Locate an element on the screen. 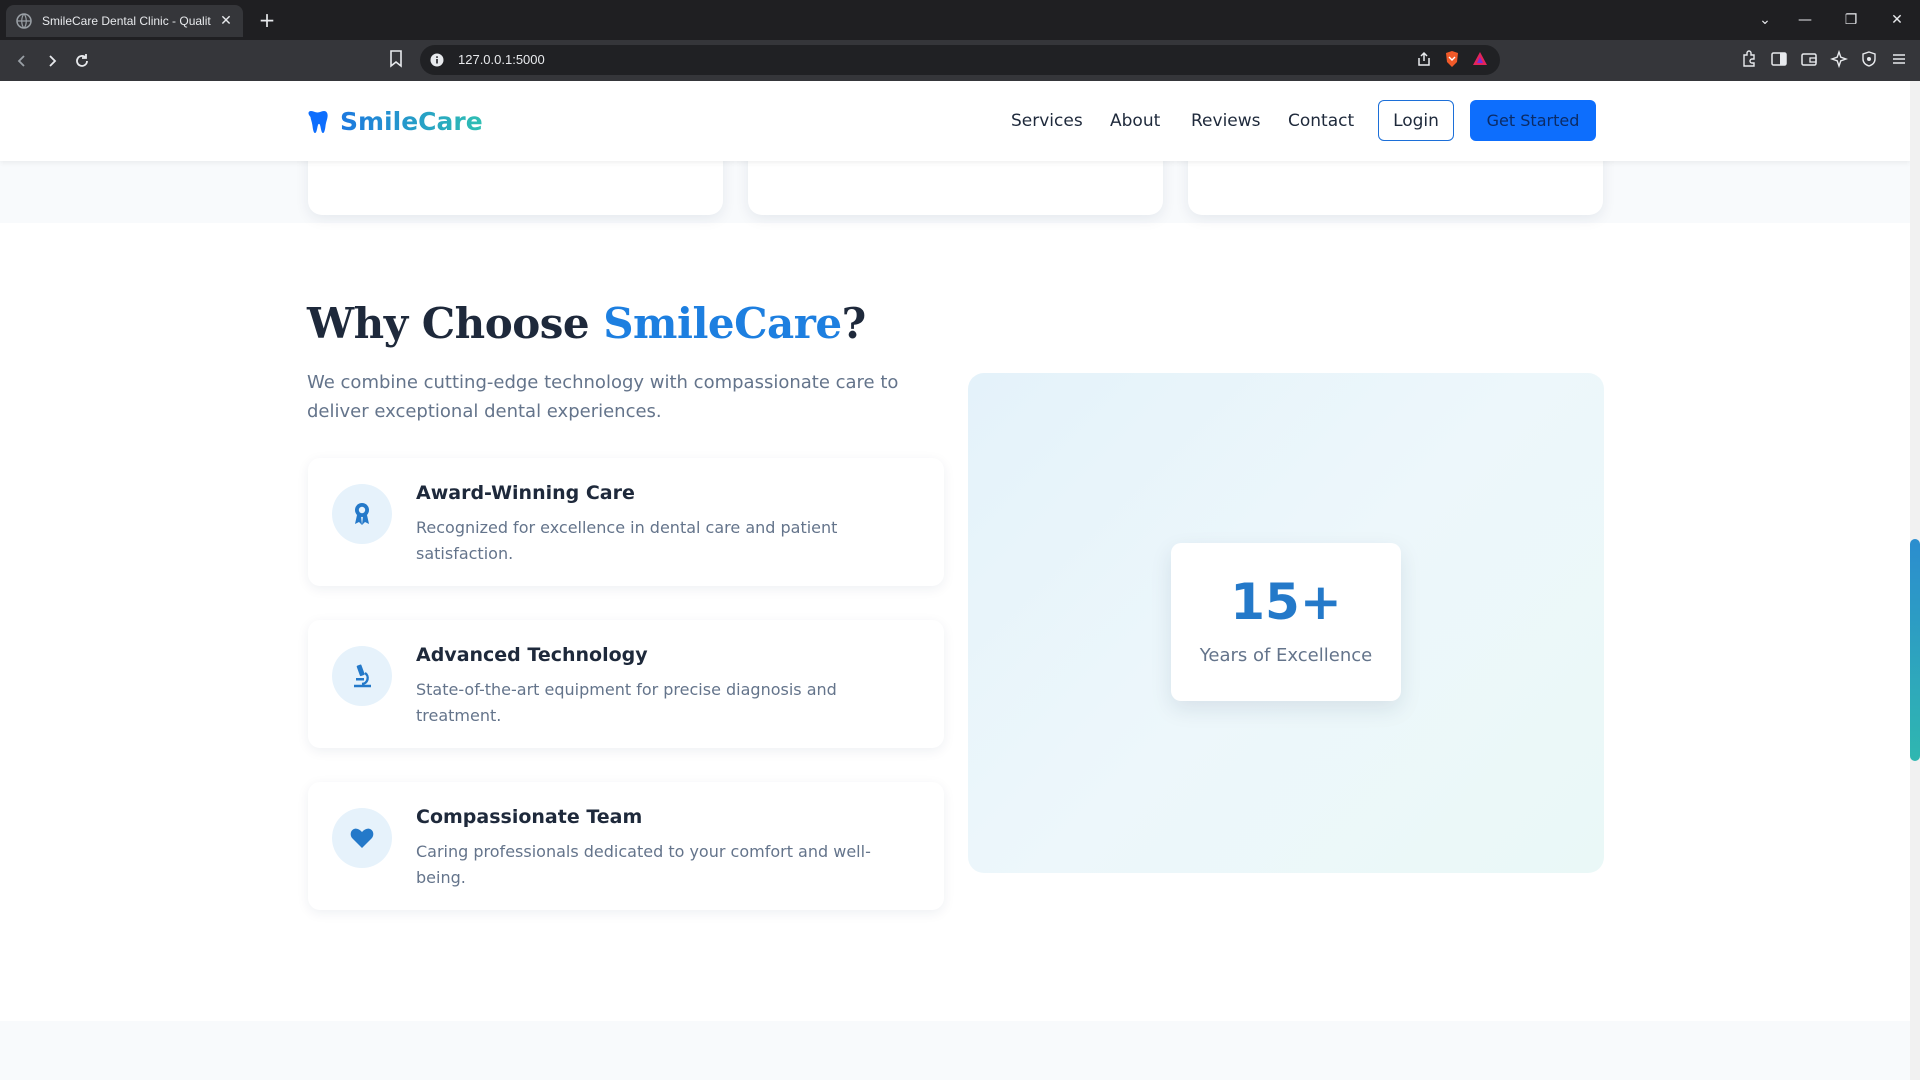 The image size is (1920, 1080). share-icon is located at coordinates (1424, 59).